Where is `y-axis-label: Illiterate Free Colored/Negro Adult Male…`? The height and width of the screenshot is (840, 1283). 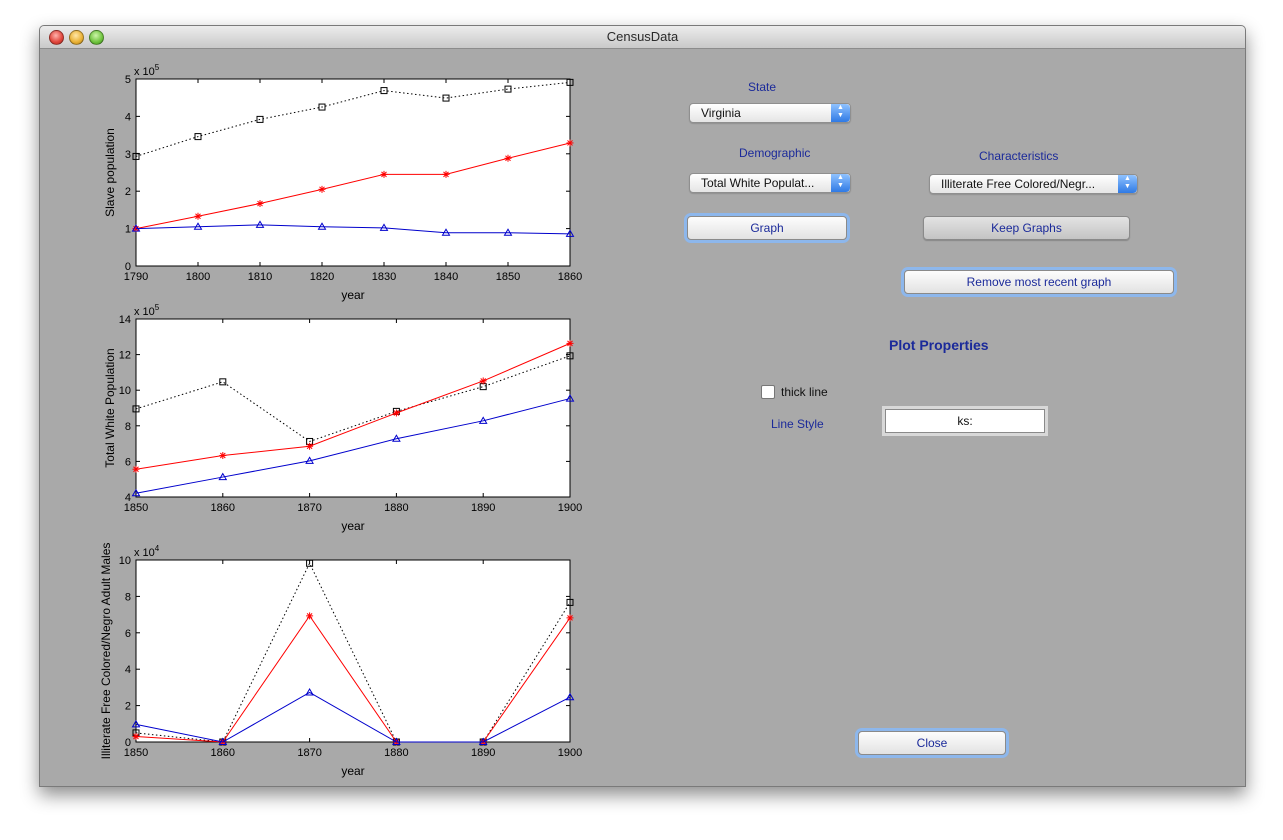 y-axis-label: Illiterate Free Colored/Negro Adult Male… is located at coordinates (106, 651).